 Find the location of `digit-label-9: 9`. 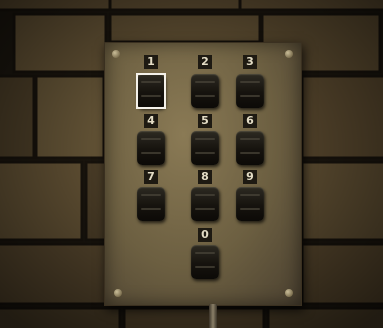

digit-label-9: 9 is located at coordinates (250, 177).